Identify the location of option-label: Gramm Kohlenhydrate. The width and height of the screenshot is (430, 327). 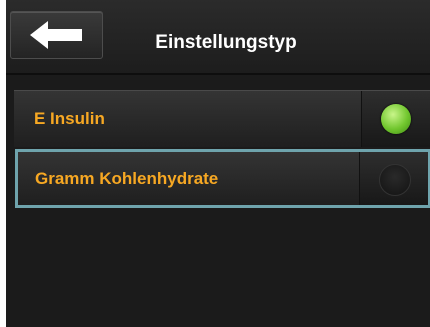
(127, 178).